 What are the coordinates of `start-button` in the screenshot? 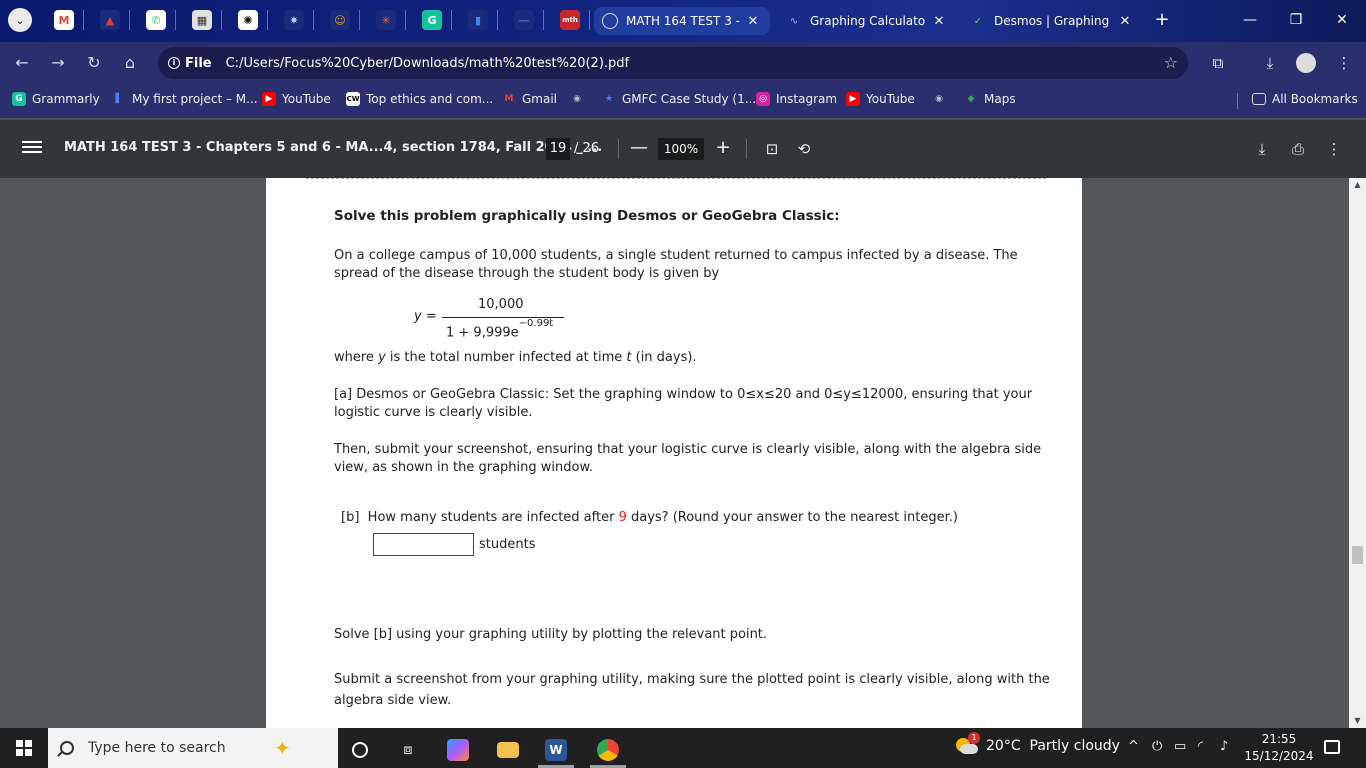 It's located at (24, 748).